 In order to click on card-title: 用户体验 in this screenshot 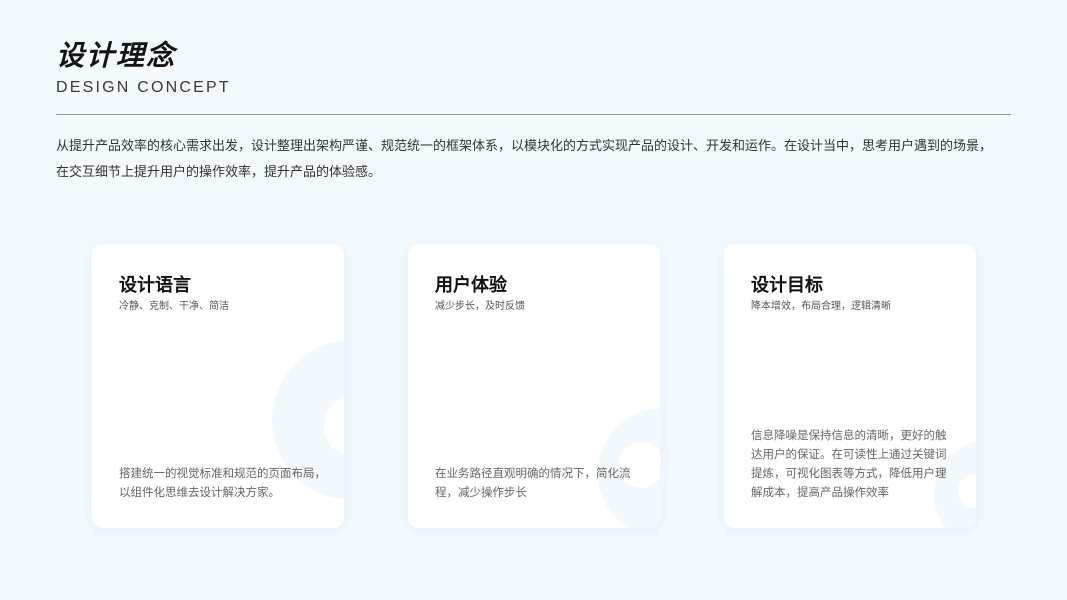, I will do `click(471, 285)`.